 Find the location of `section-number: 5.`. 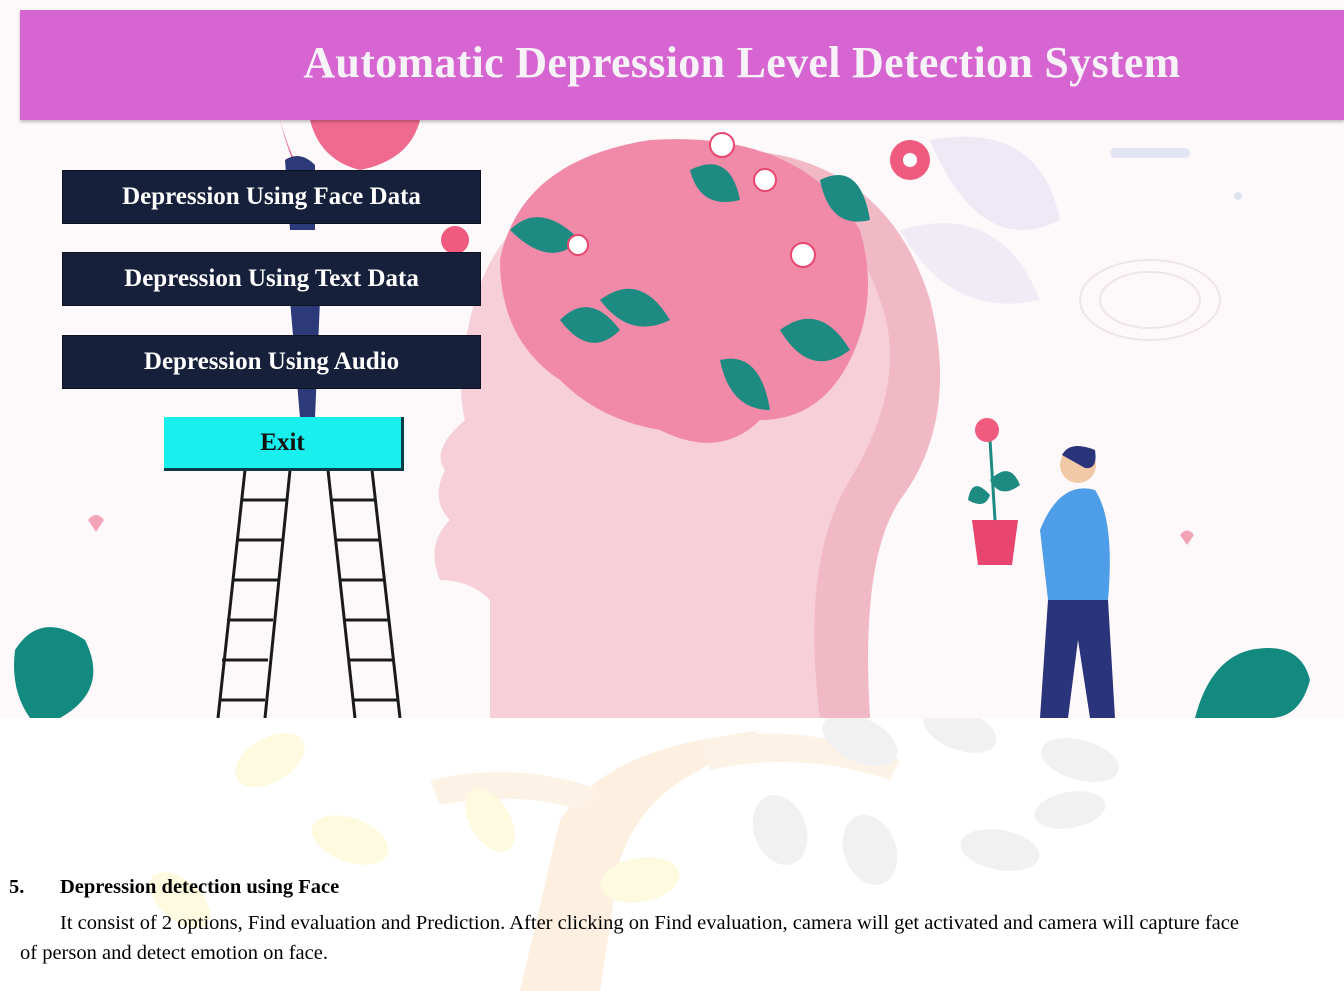

section-number: 5. is located at coordinates (17, 887).